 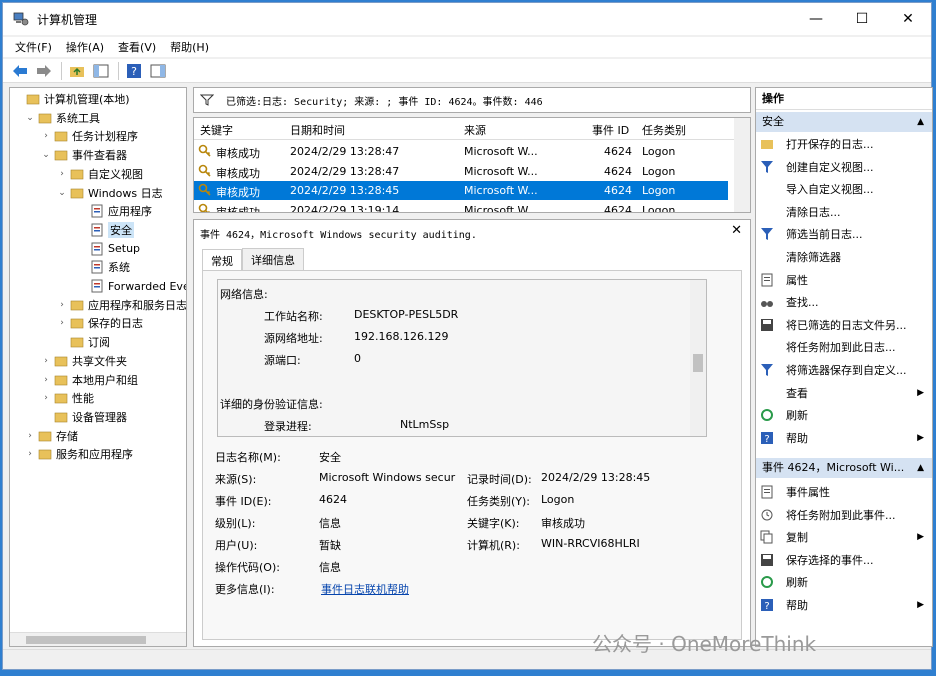 What do you see at coordinates (844, 257) in the screenshot?
I see `action-item: 清除筛选器` at bounding box center [844, 257].